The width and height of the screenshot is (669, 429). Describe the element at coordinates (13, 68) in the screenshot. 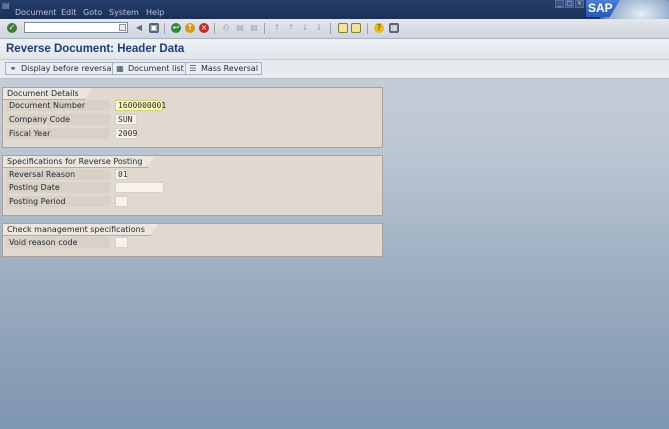

I see `glasses-icon: ⚭` at that location.